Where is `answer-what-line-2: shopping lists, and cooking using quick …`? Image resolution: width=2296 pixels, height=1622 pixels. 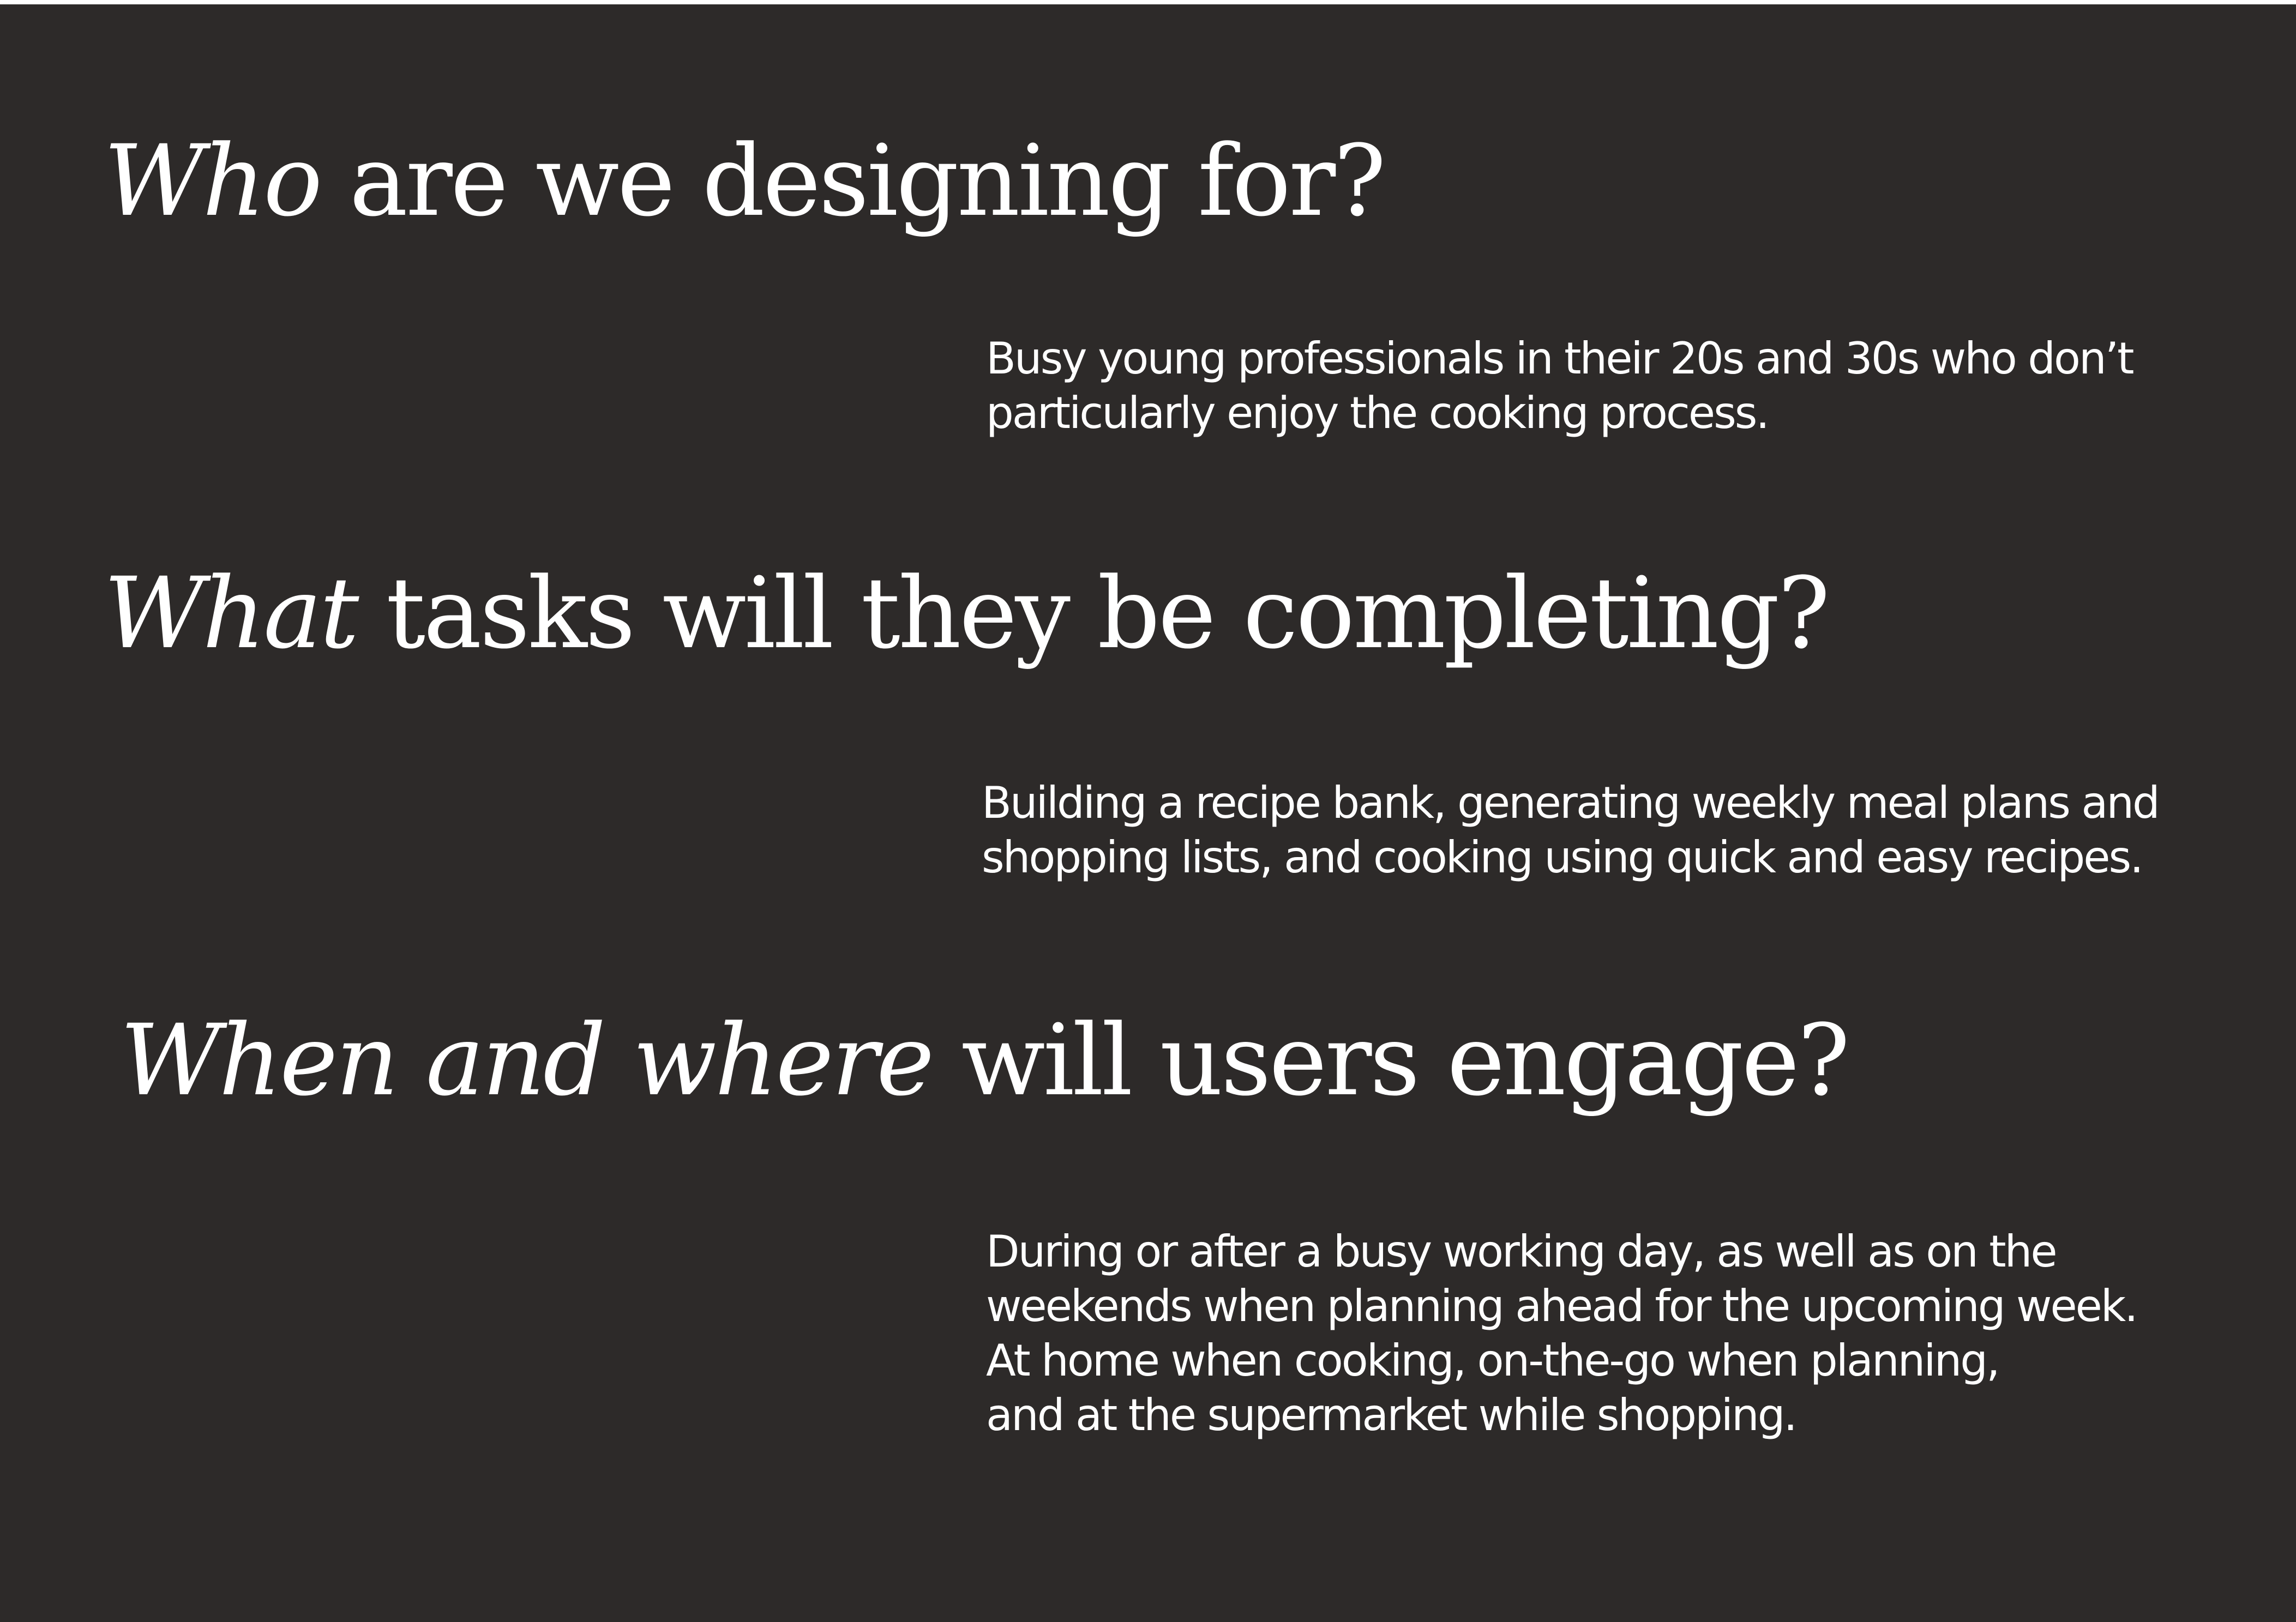 answer-what-line-2: shopping lists, and cooking using quick … is located at coordinates (1563, 858).